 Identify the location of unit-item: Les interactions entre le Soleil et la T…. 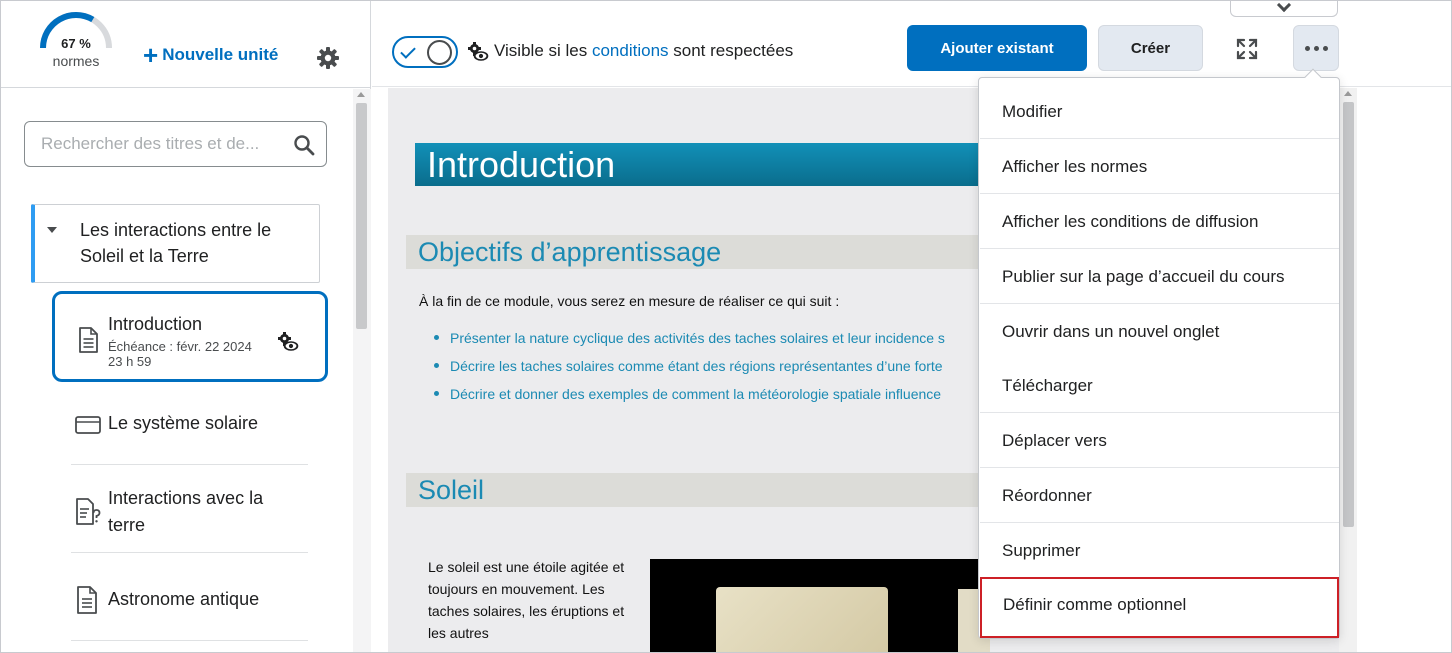
(175, 243).